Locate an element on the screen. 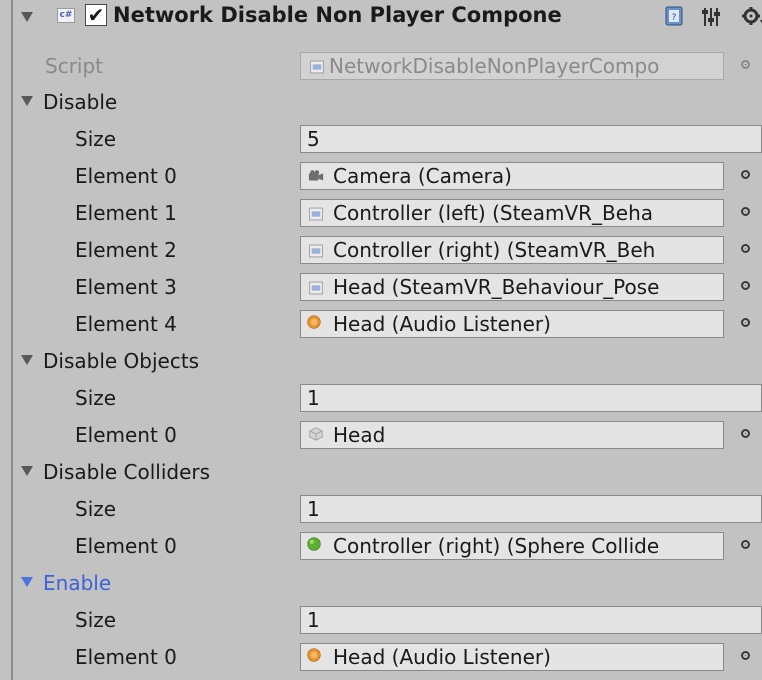 The image size is (762, 680). disable-element-4-value: Head (Audio Listener) is located at coordinates (442, 324).